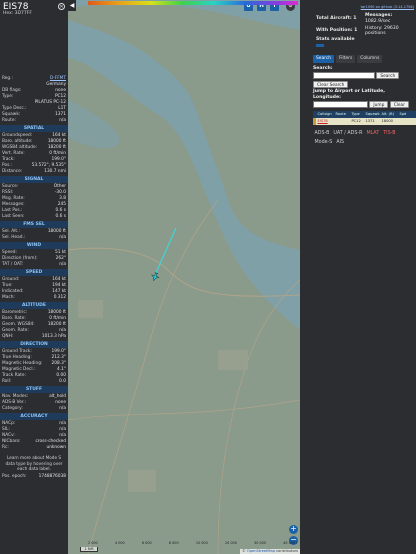  Describe the element at coordinates (387, 121) in the screenshot. I see `row-altitude: 18000` at that location.